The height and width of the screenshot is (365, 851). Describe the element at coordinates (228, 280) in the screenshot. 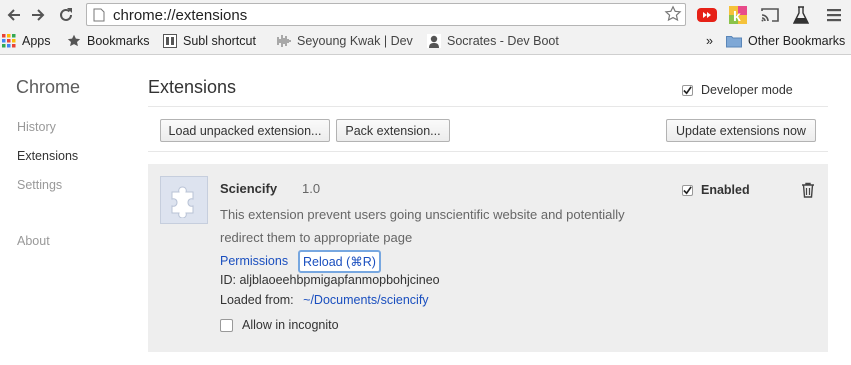

I see `id-label: ID:` at that location.